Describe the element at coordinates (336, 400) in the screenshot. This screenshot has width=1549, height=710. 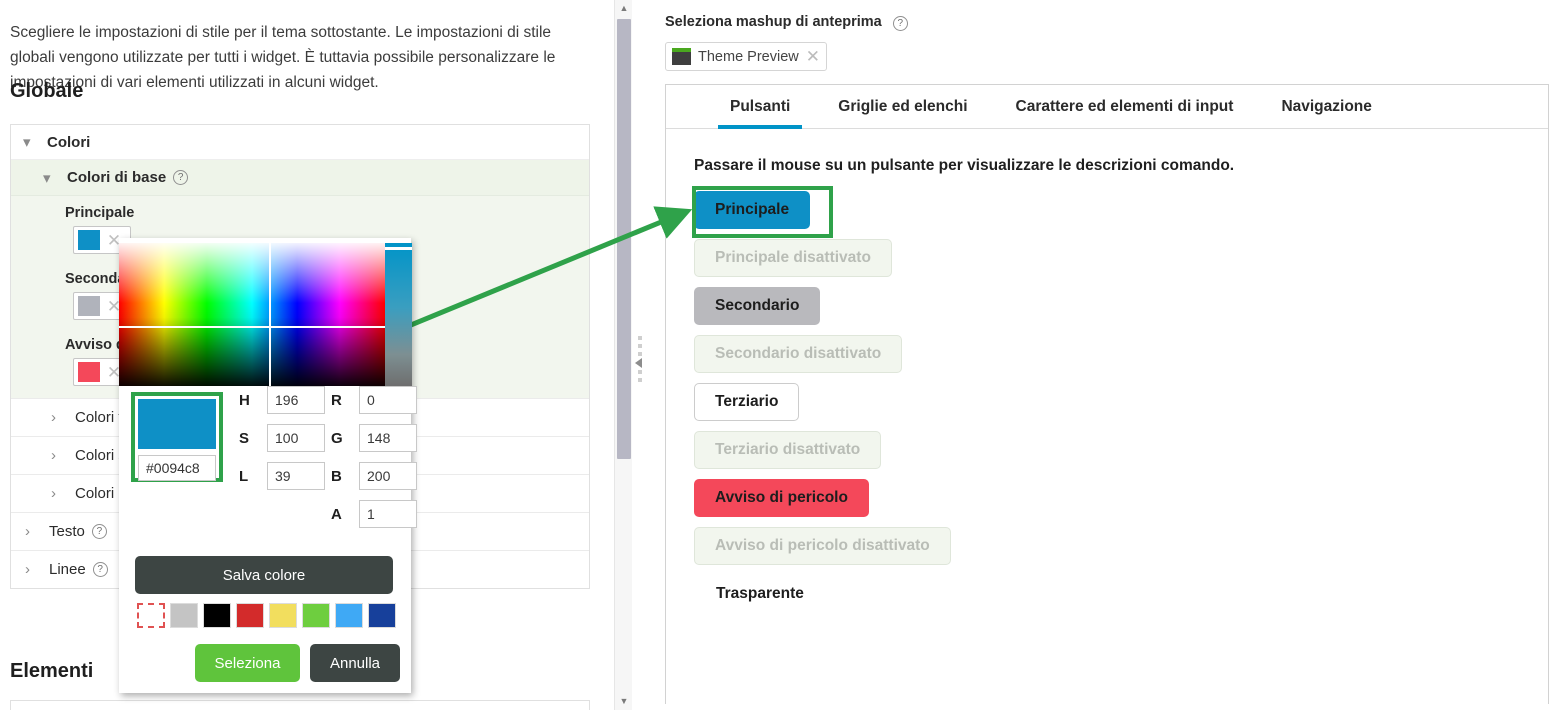
I see `field-label-r: R` at that location.